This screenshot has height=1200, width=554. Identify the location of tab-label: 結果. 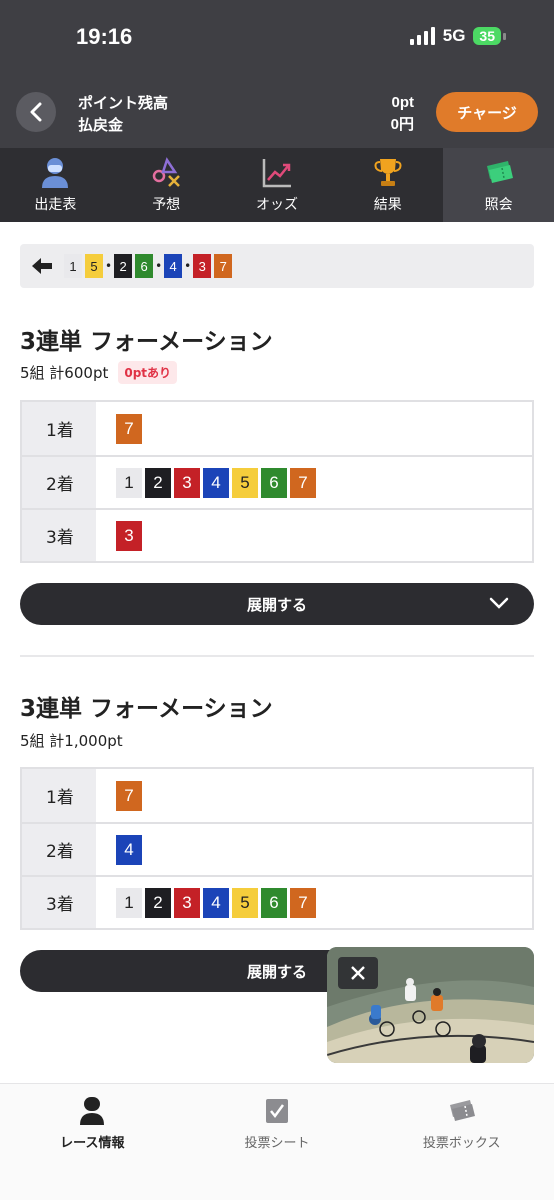
(387, 205).